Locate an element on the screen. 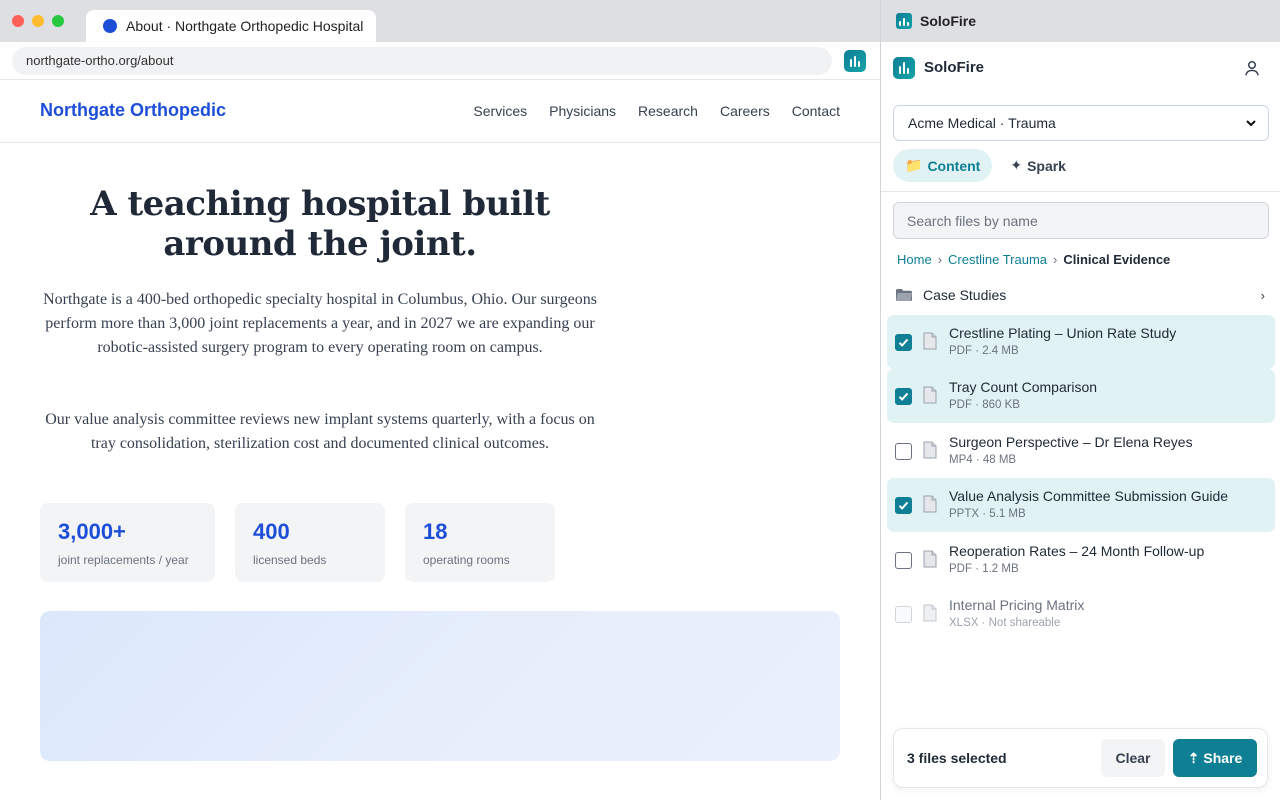 The width and height of the screenshot is (1280, 800). tab-spark-label: Spark is located at coordinates (1046, 165).